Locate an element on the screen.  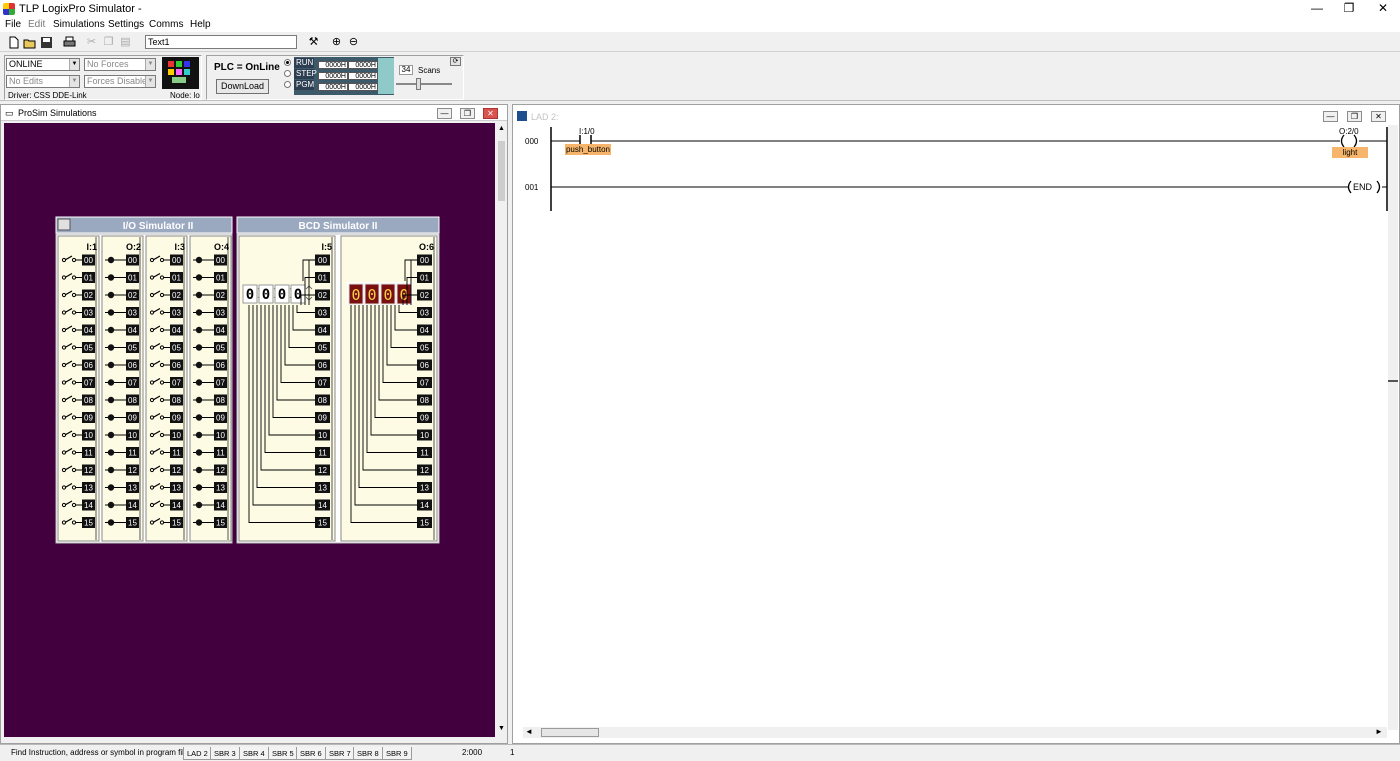
prosim-minimize-button: — is located at coordinates (444, 113).